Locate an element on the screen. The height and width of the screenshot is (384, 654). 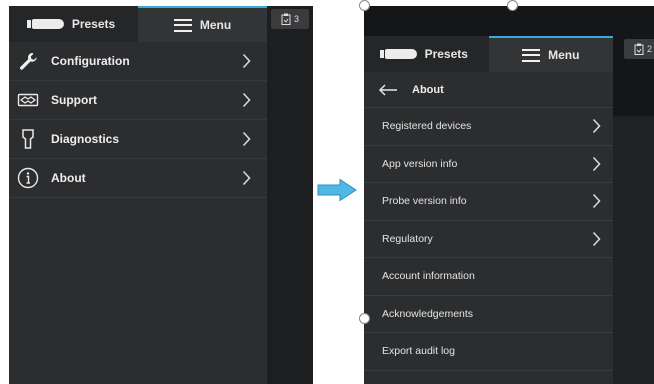
menu-item-about: About is located at coordinates (138, 178).